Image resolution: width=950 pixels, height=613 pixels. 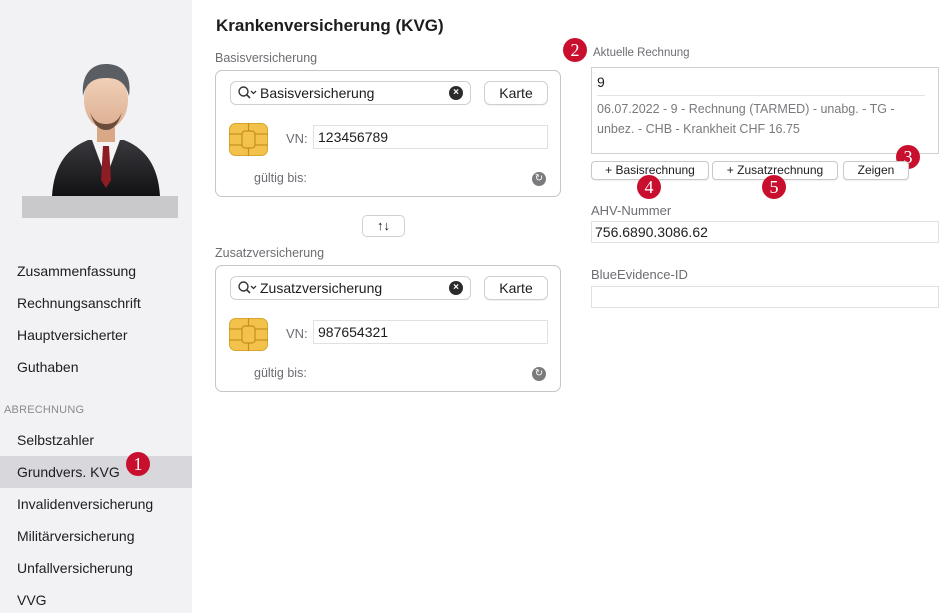 I want to click on zusatz-gueltig-label: gültig bis:, so click(x=280, y=373).